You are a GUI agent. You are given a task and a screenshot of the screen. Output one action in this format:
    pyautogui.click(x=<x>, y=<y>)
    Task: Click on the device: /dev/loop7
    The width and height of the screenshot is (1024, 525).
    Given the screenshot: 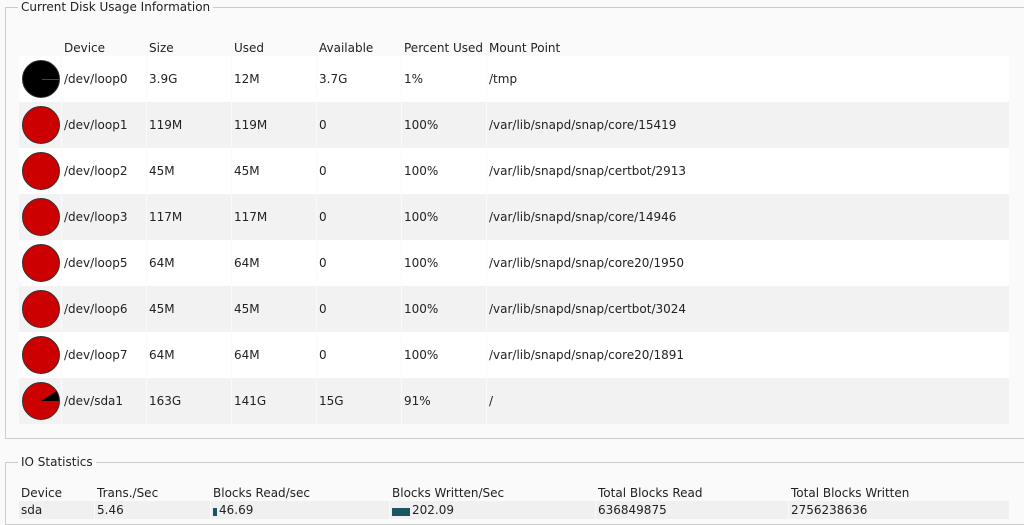 What is the action you would take?
    pyautogui.click(x=104, y=355)
    